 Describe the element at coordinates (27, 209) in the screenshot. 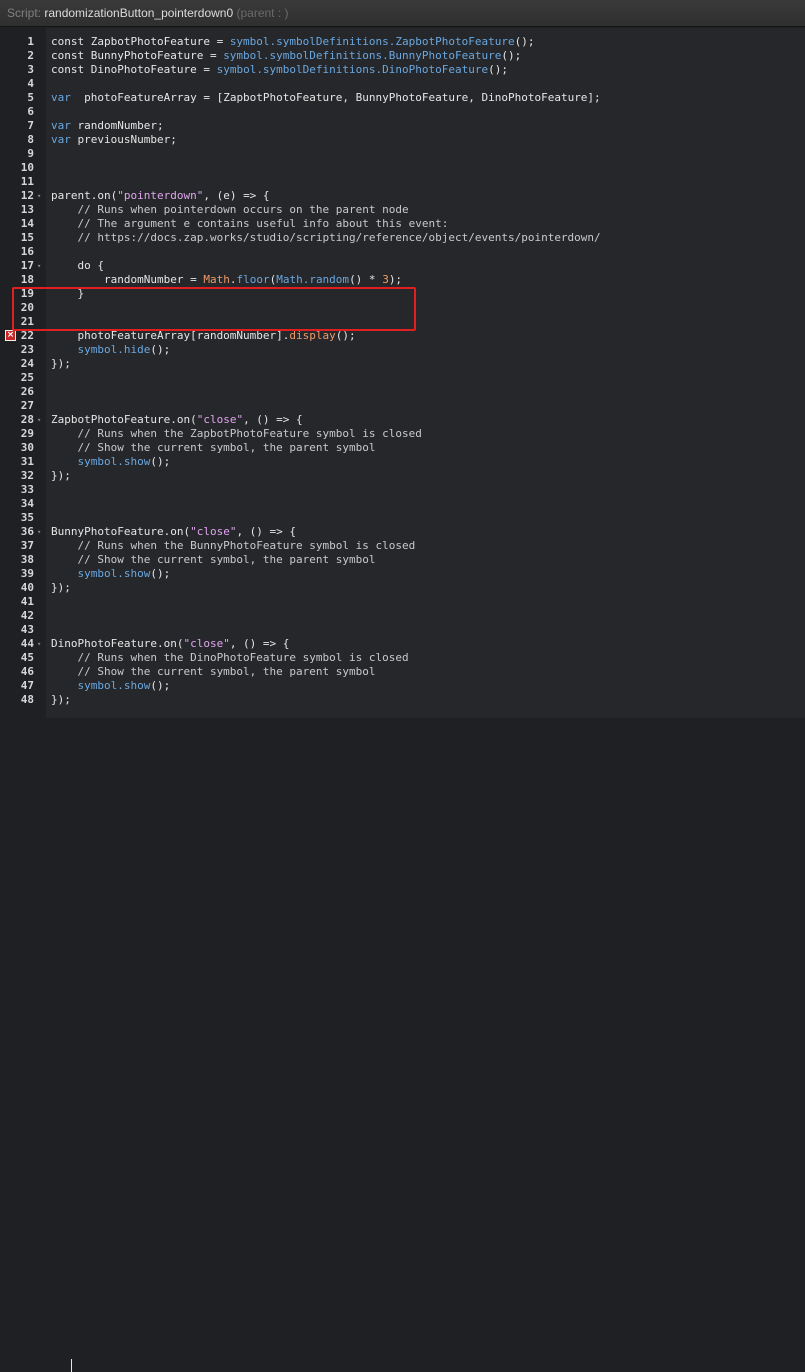

I see `line-number: 13` at that location.